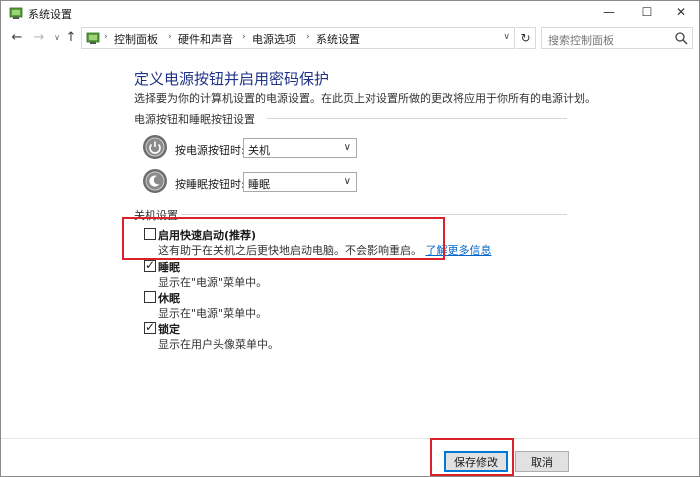 This screenshot has height=477, width=700. I want to click on lock-checkbox: ✓, so click(150, 327).